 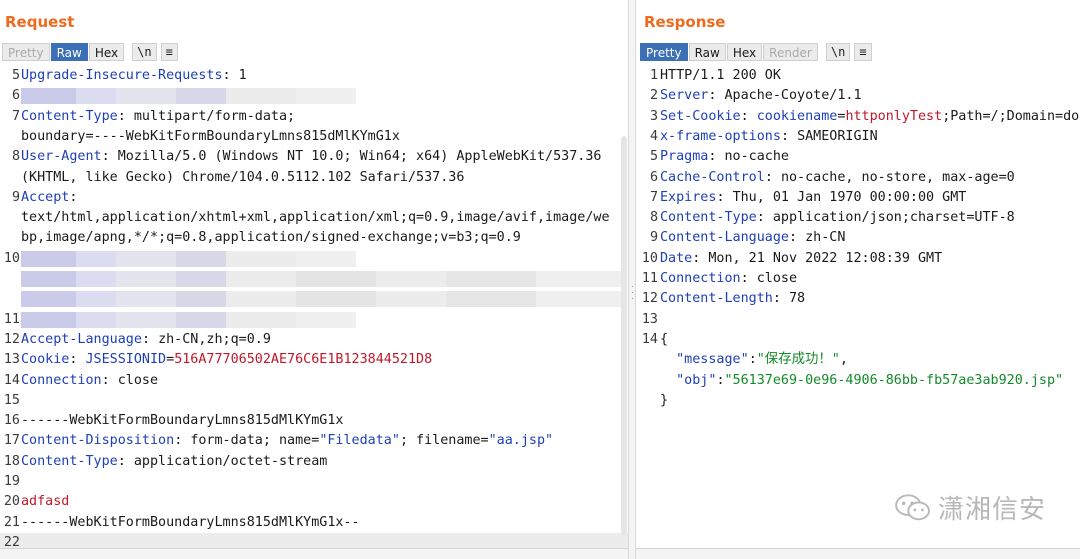 I want to click on pane-splitter: · · ·, so click(x=632, y=279).